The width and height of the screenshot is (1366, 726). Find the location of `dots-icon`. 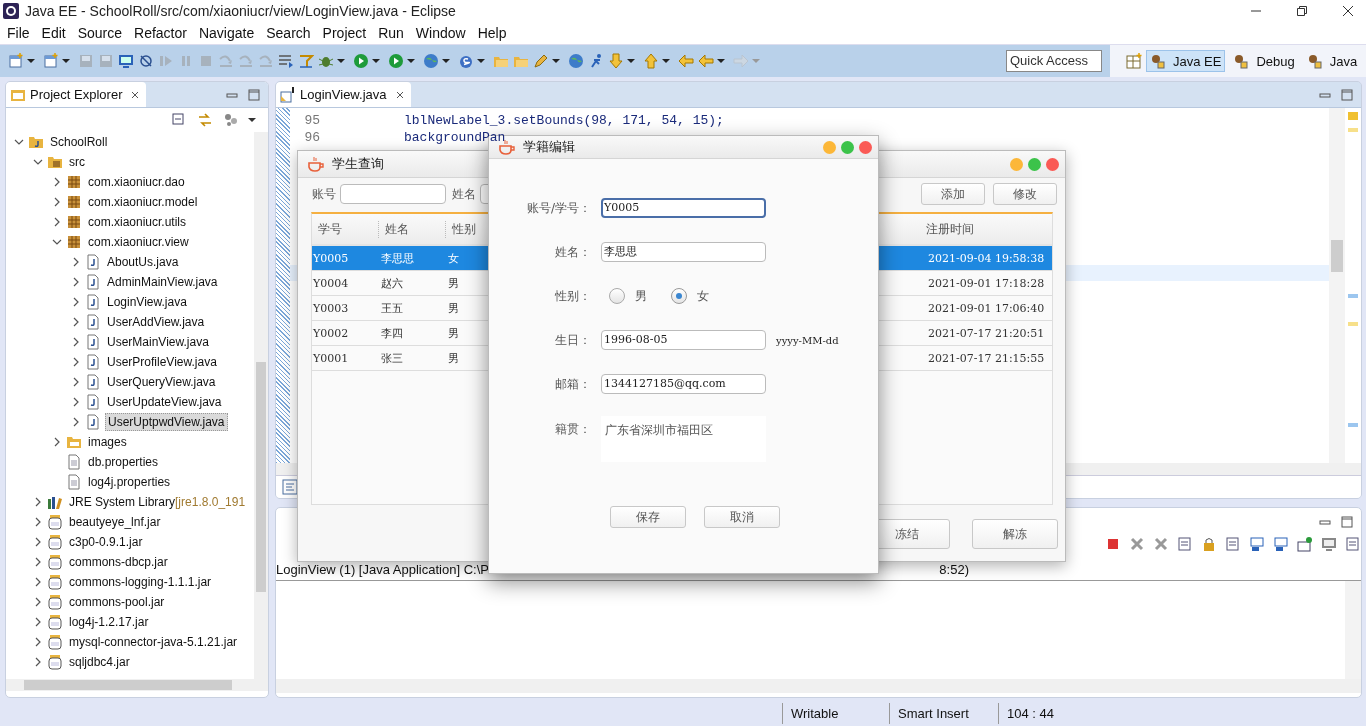

dots-icon is located at coordinates (231, 120).